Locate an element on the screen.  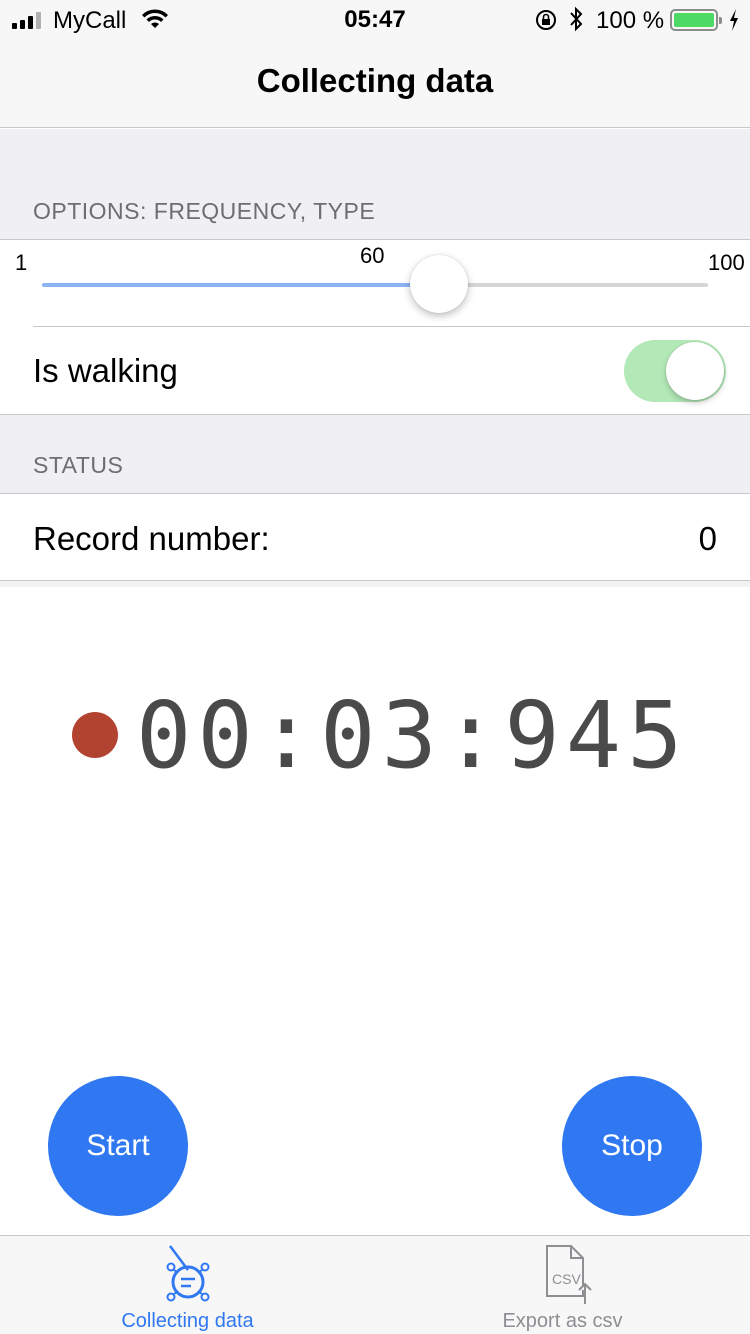
tab-export-csv: CSV Export as csv is located at coordinates (562, 1285).